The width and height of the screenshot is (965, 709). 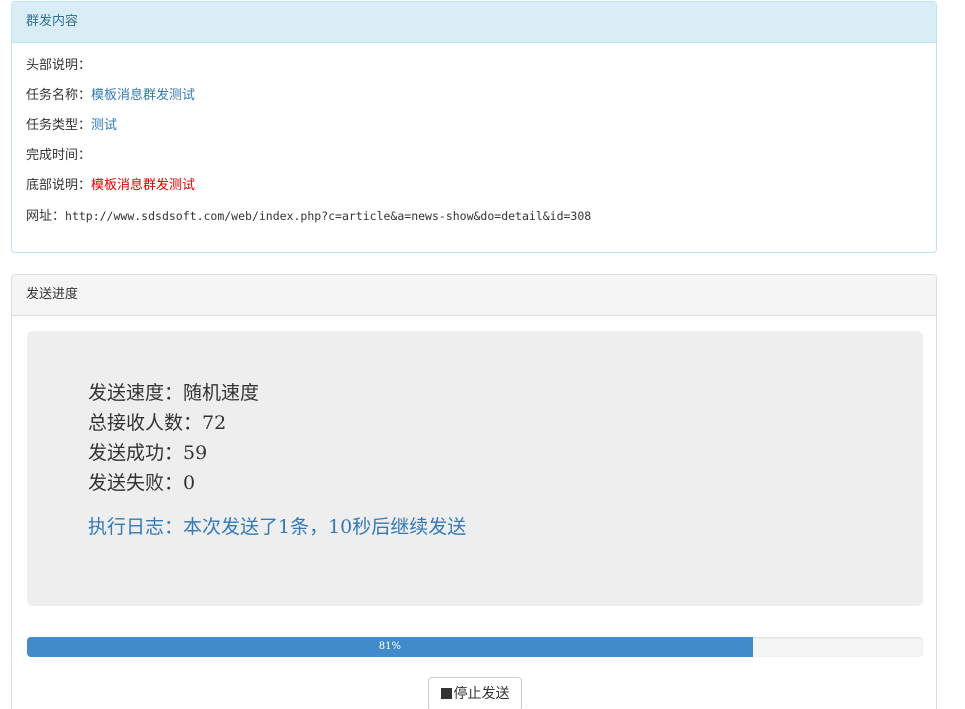 What do you see at coordinates (174, 393) in the screenshot?
I see `send-speed: 发送速度：随机速度` at bounding box center [174, 393].